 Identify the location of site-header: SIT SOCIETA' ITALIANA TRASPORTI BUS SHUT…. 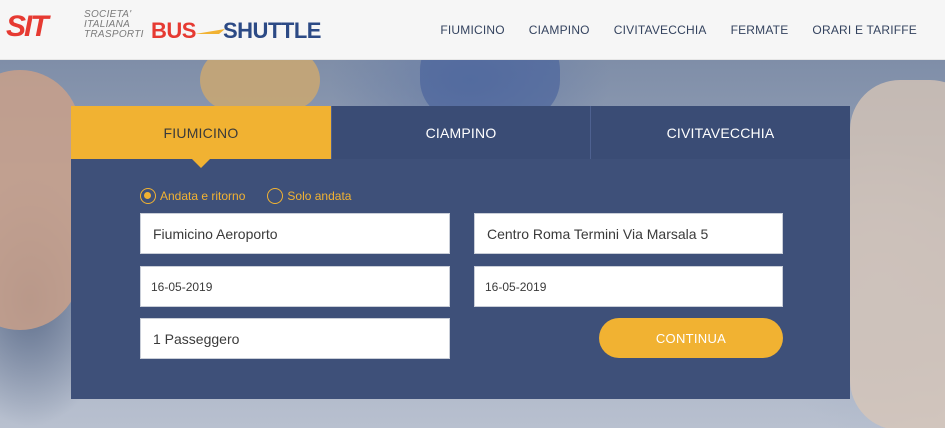
(472, 30).